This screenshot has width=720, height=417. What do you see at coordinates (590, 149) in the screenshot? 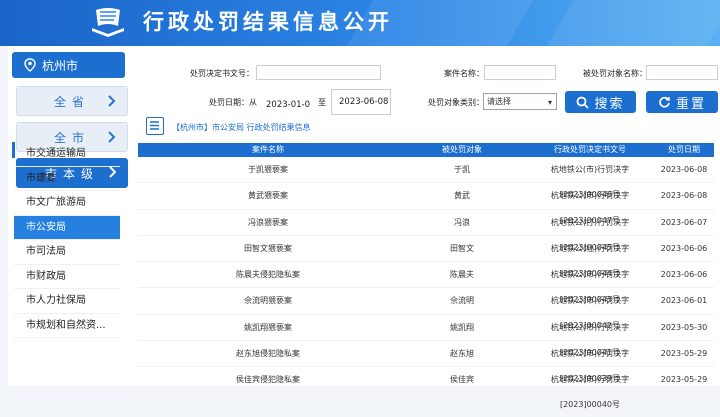
I see `header-doc-no: 行政处罚决定书文号` at bounding box center [590, 149].